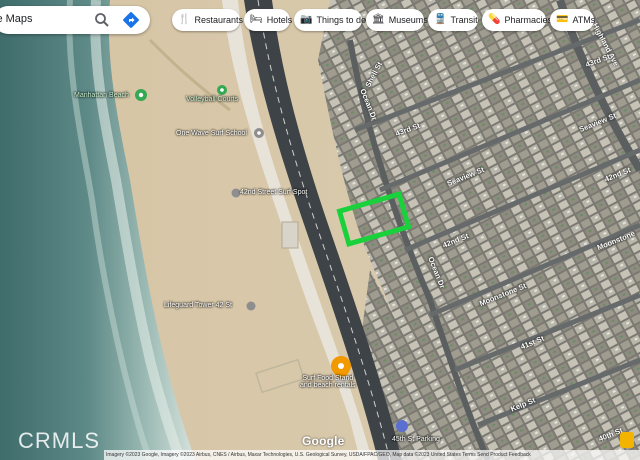 This screenshot has height=460, width=640. What do you see at coordinates (290, 235) in the screenshot?
I see `beach-structure` at bounding box center [290, 235].